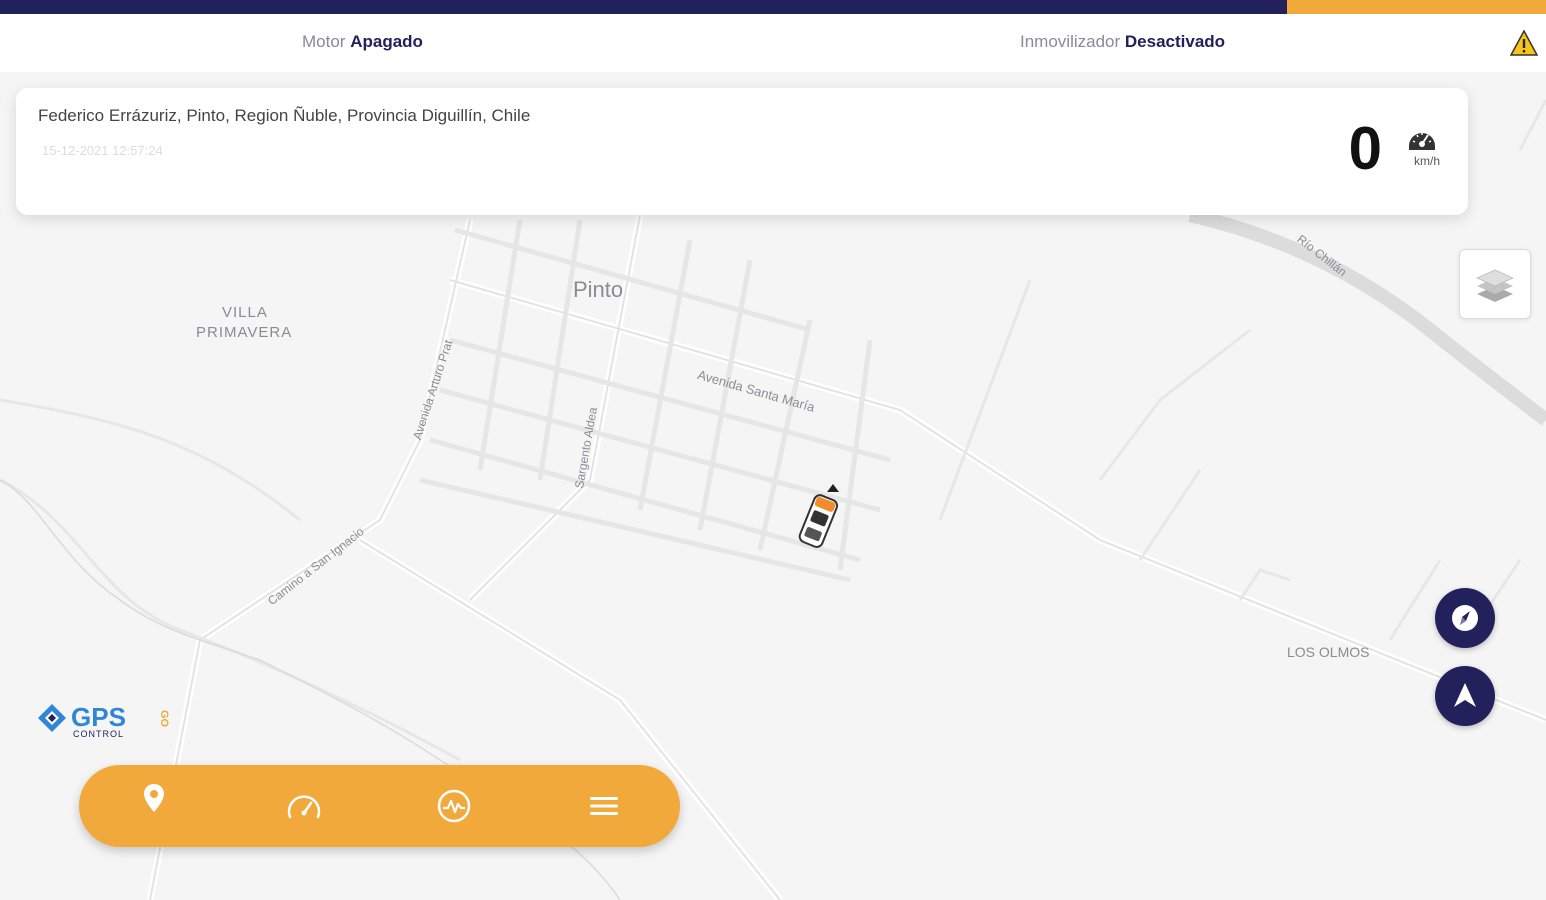 The height and width of the screenshot is (900, 1546). What do you see at coordinates (818, 519) in the screenshot?
I see `vehicle-marker-icon` at bounding box center [818, 519].